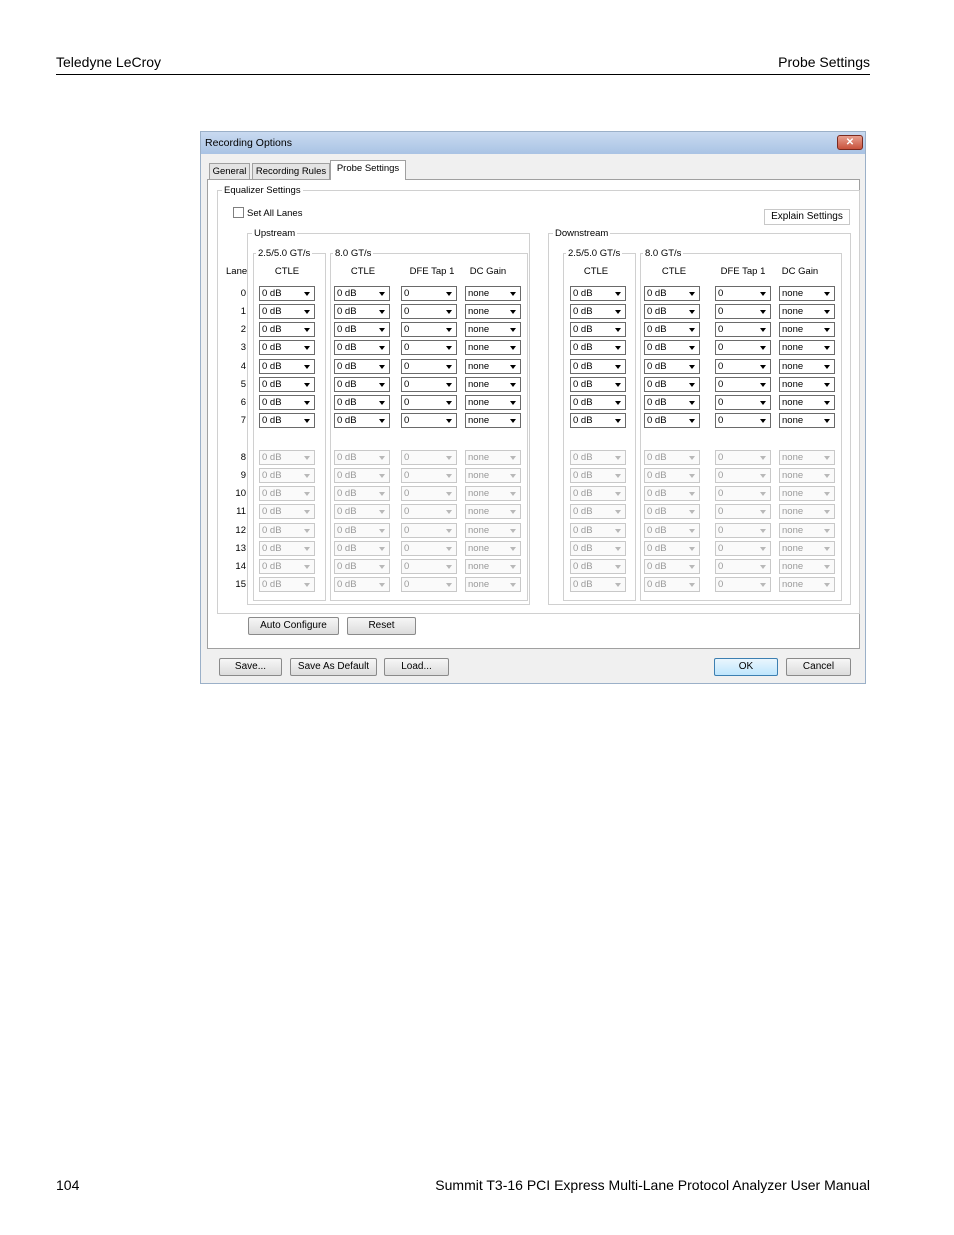 This screenshot has width=954, height=1235. I want to click on dropdown-value: 0, so click(721, 384).